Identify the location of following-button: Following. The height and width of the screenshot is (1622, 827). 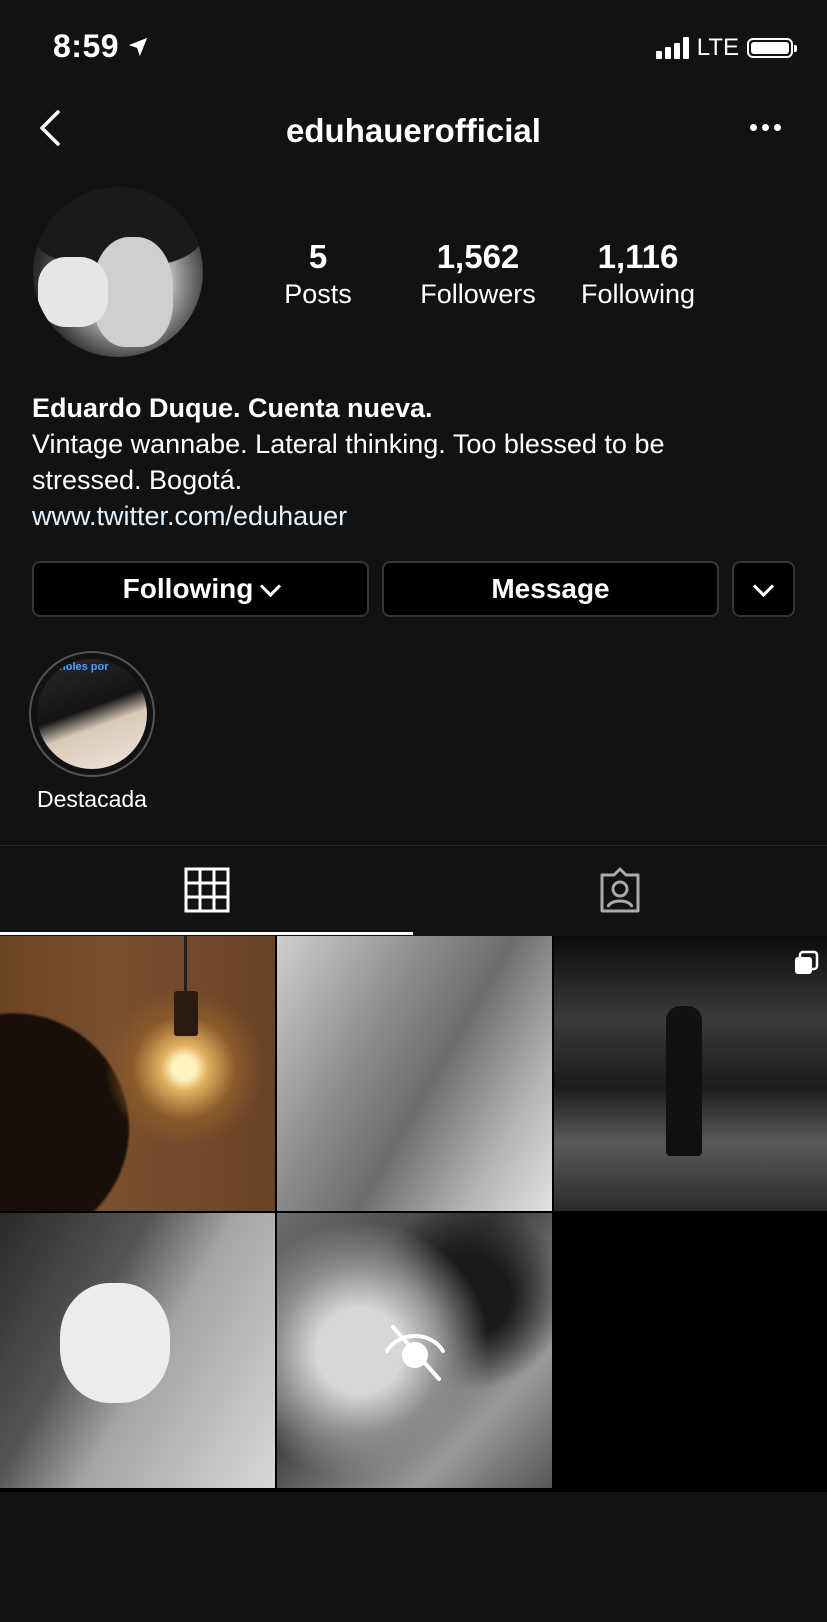
(200, 589).